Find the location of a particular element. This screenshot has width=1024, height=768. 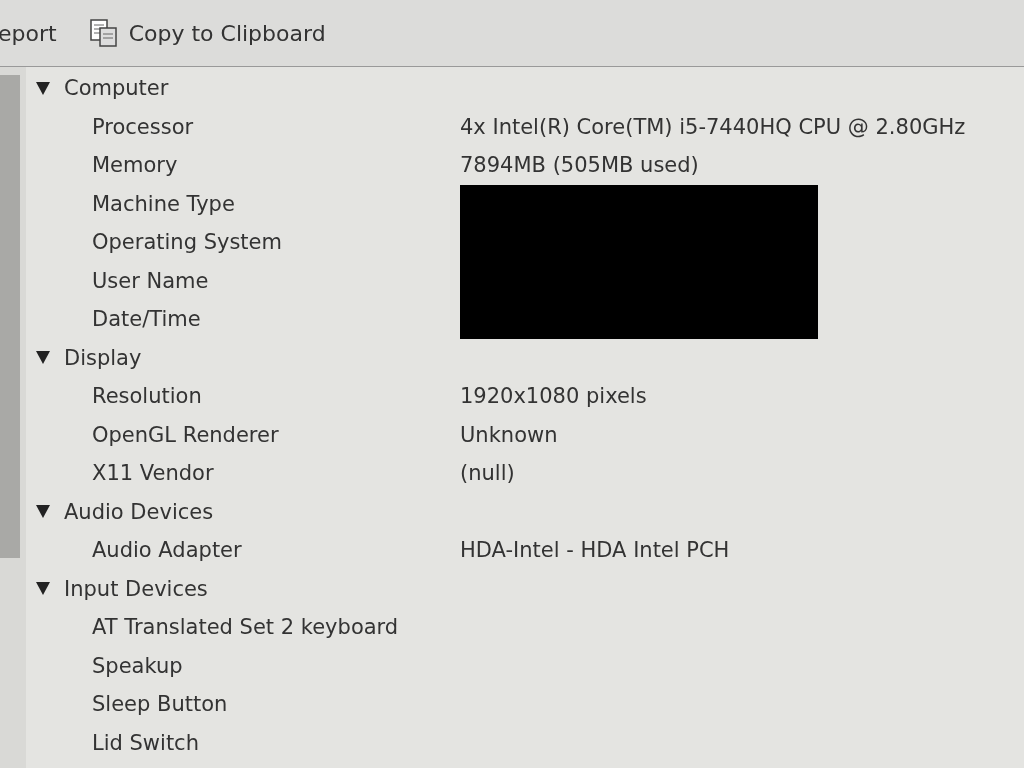

property-value: Unknown is located at coordinates (509, 434).